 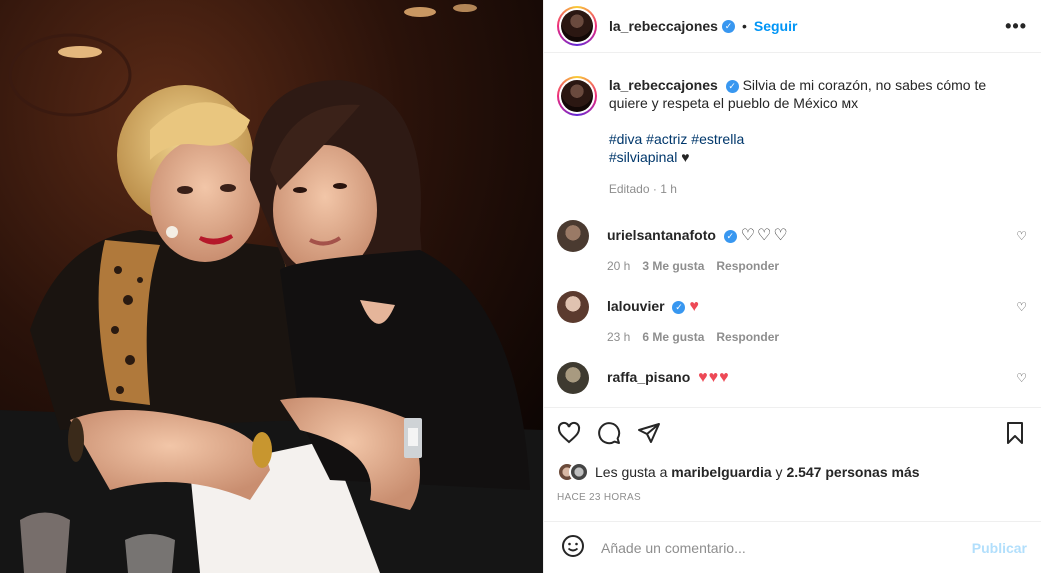 What do you see at coordinates (661, 235) in the screenshot?
I see `commenter-username: urielsantanafoto` at bounding box center [661, 235].